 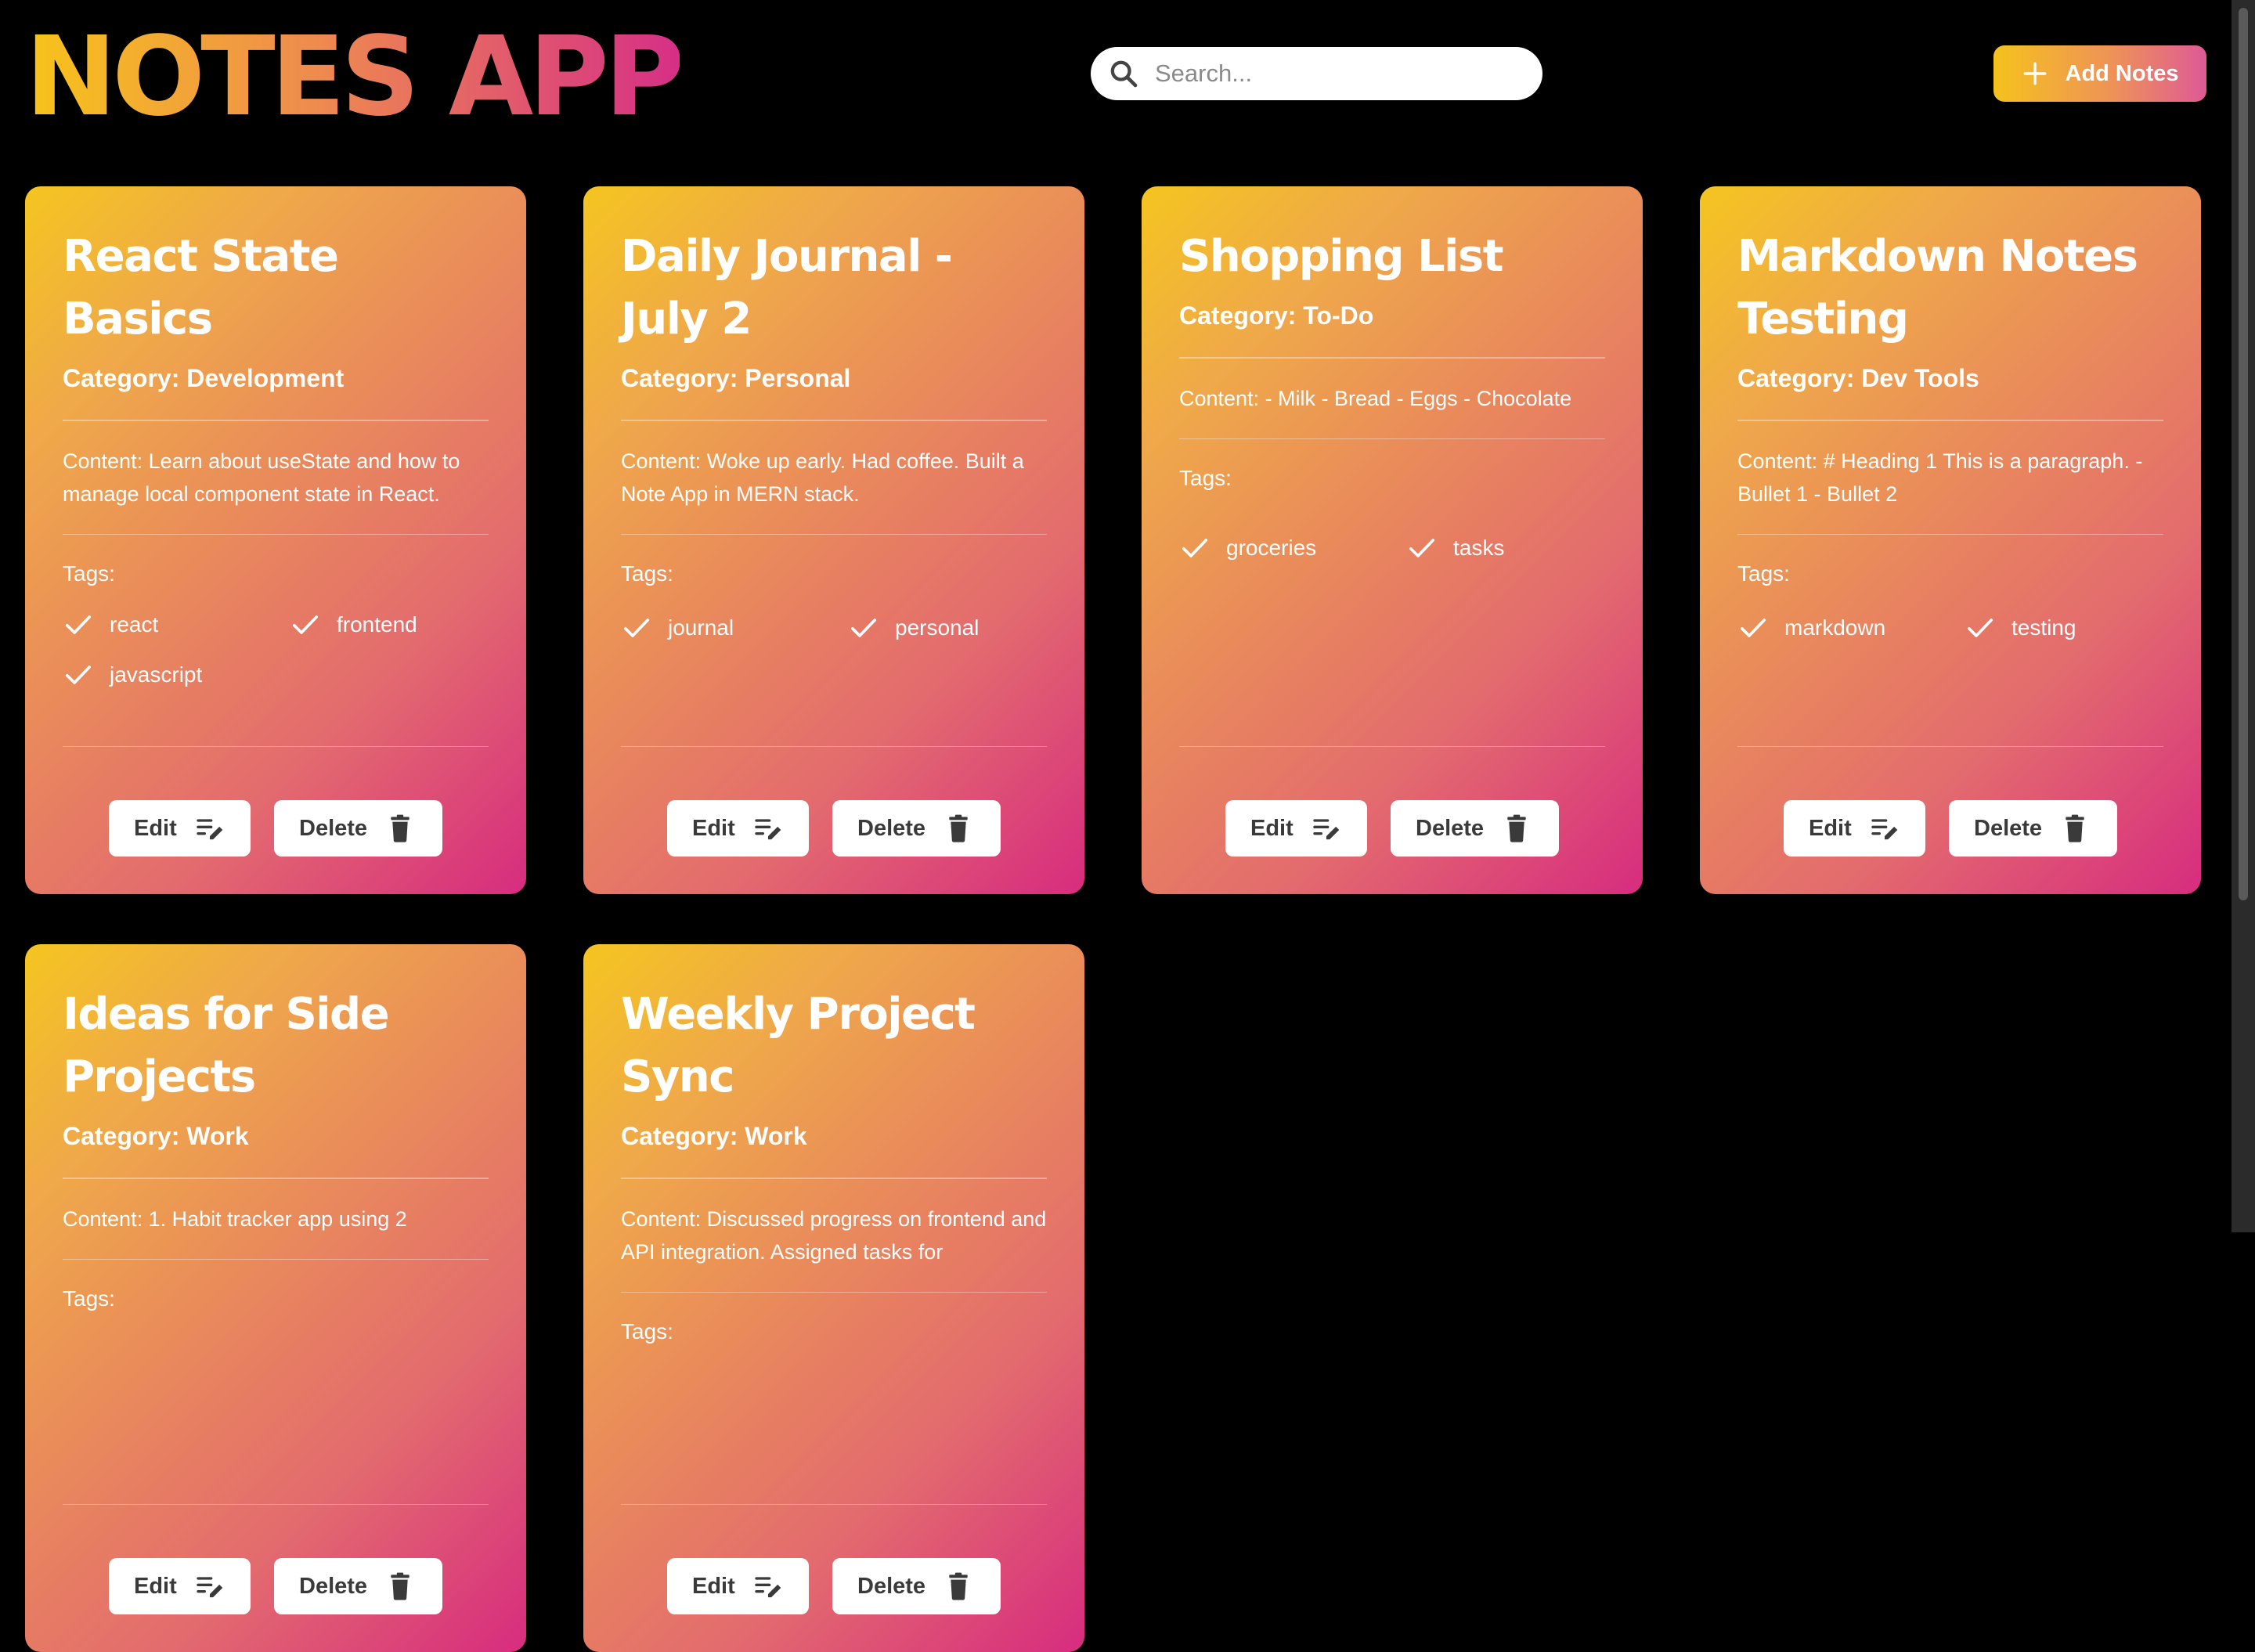 What do you see at coordinates (1347, 73) in the screenshot?
I see `search-input` at bounding box center [1347, 73].